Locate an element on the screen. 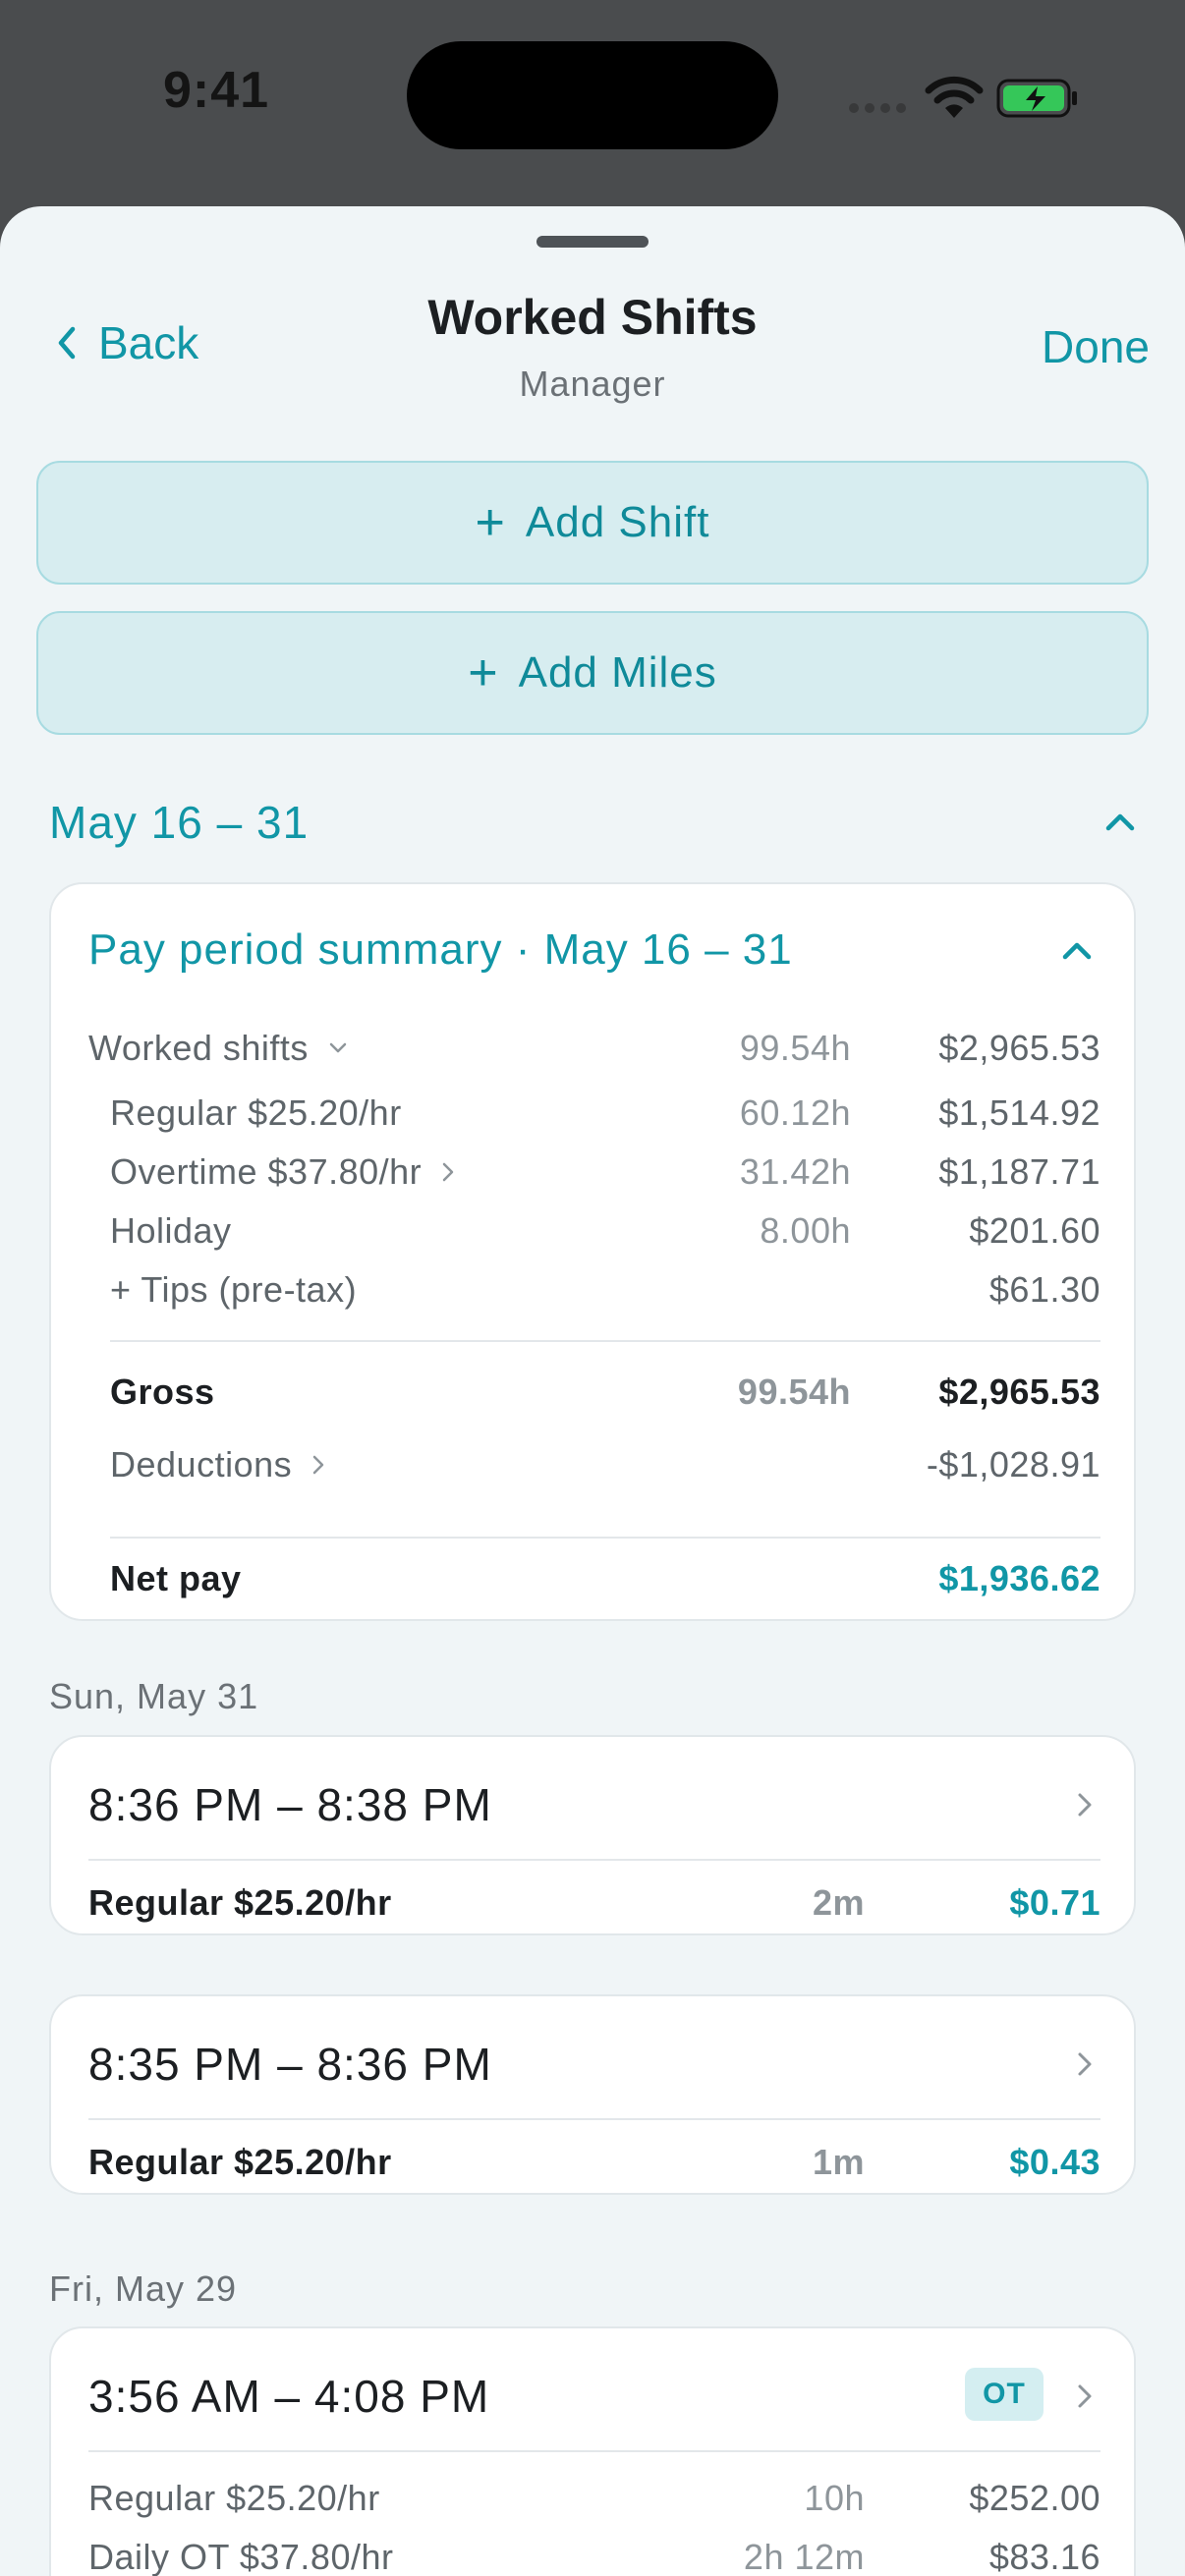 The height and width of the screenshot is (2576, 1185). summary-row-net-pay: Net pay $1,936.62 is located at coordinates (594, 1582).